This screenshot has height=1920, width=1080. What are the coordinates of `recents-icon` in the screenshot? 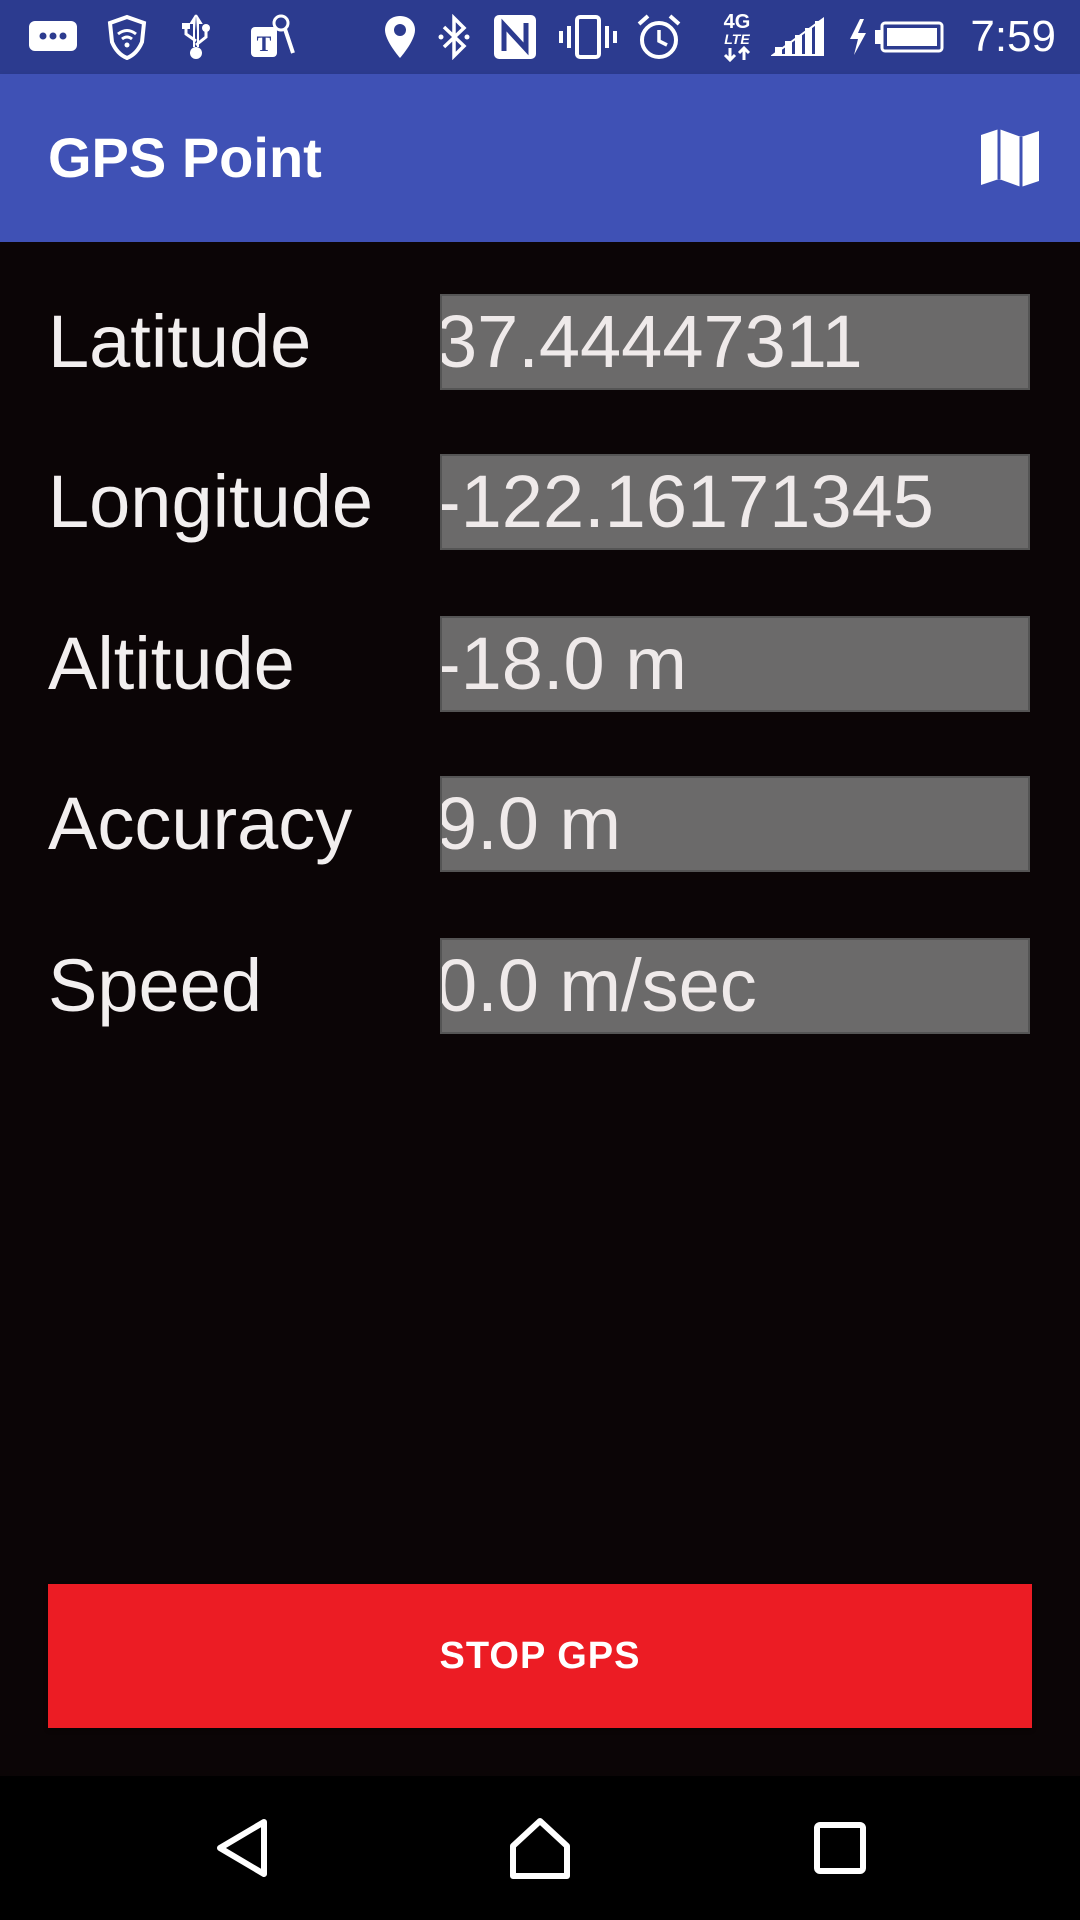 It's located at (840, 1848).